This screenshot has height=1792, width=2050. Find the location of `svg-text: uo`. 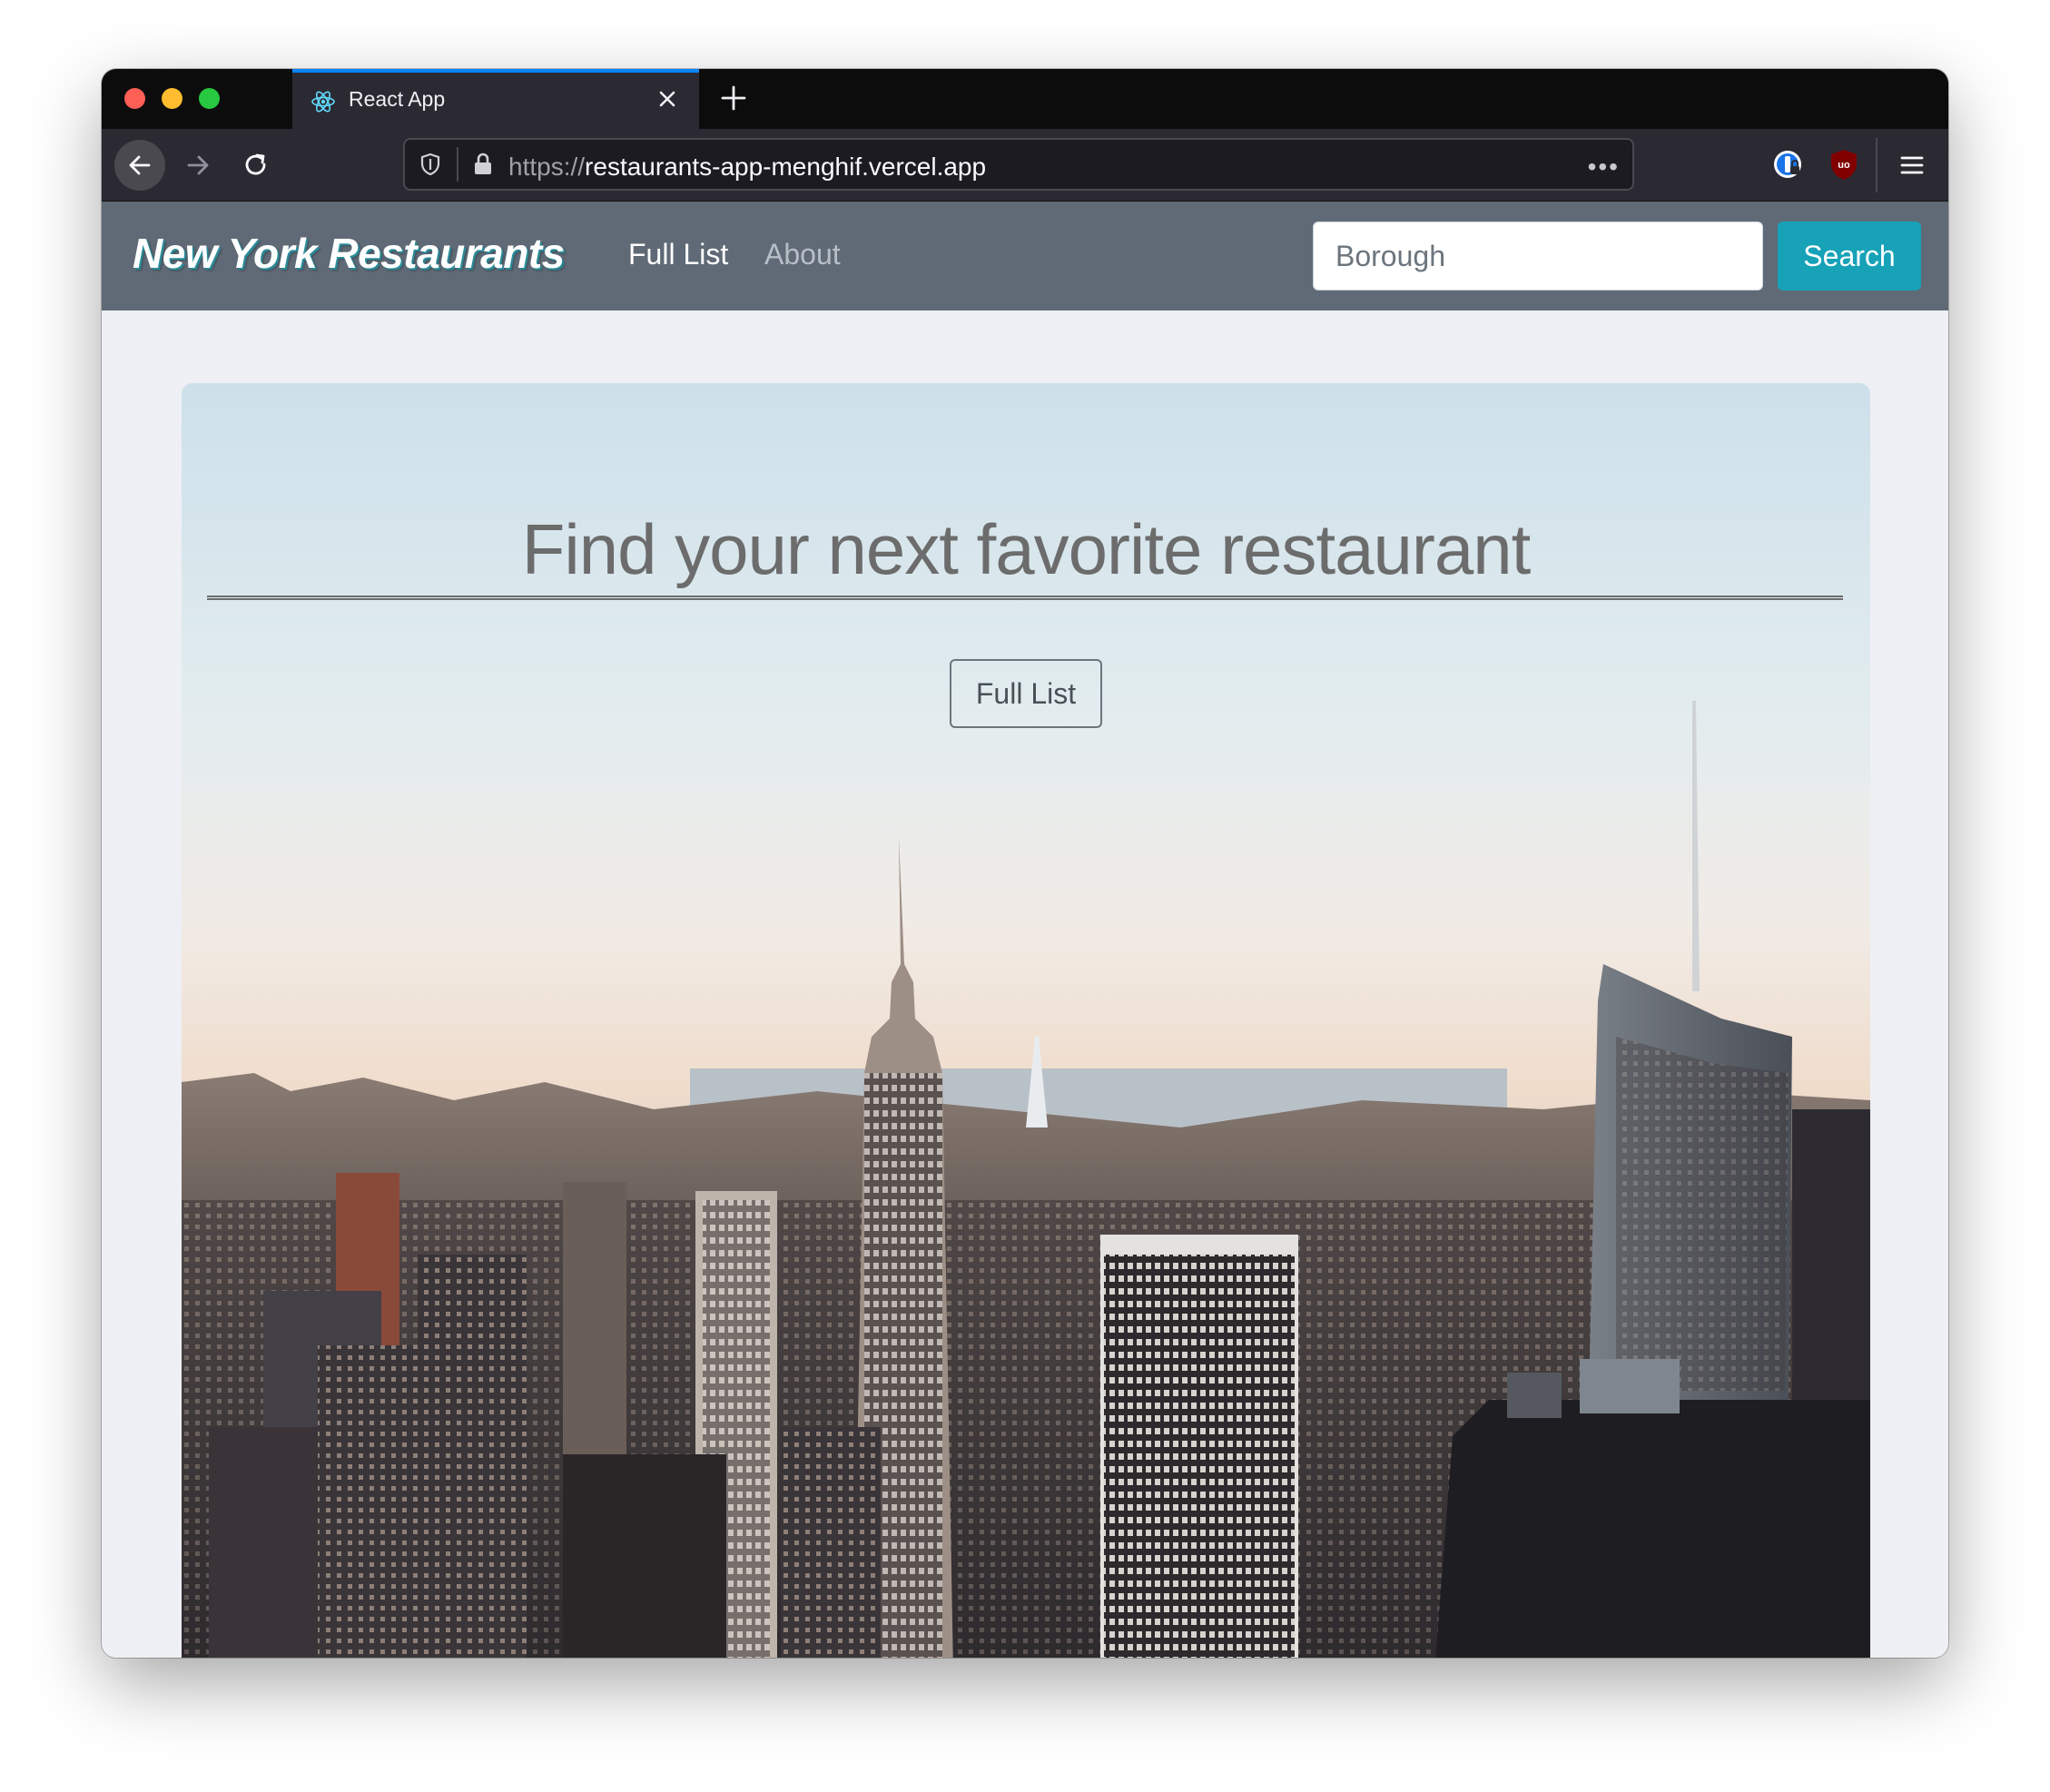

svg-text: uo is located at coordinates (1844, 165).